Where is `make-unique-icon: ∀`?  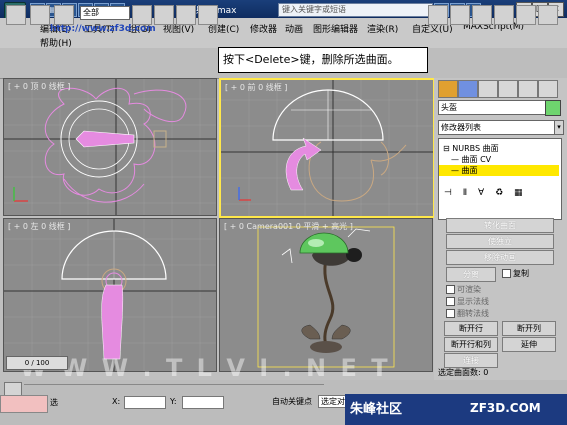
make-unique-icon: ∀ is located at coordinates (481, 193).